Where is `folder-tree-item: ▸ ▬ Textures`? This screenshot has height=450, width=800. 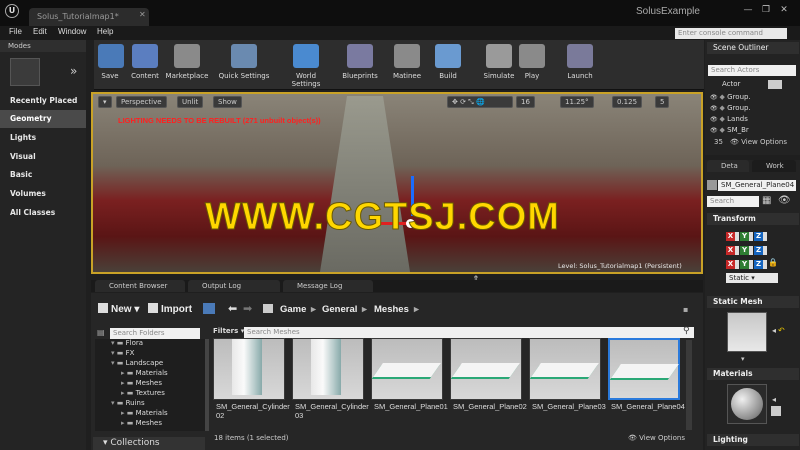 folder-tree-item: ▸ ▬ Textures is located at coordinates (143, 393).